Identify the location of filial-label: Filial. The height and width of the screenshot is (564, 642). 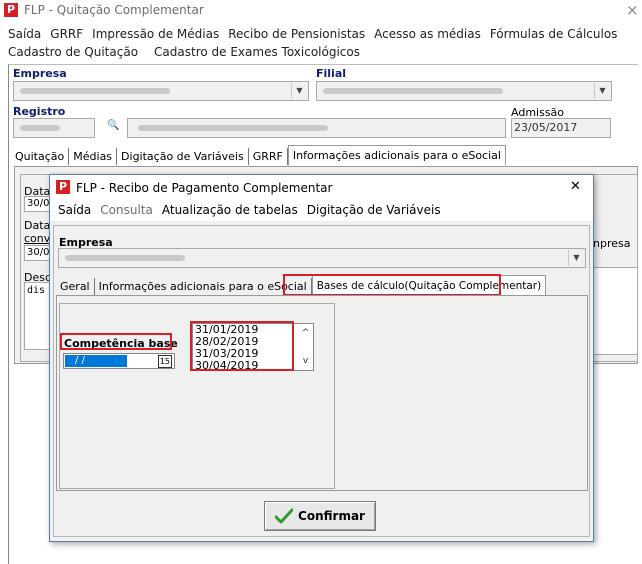
(331, 73).